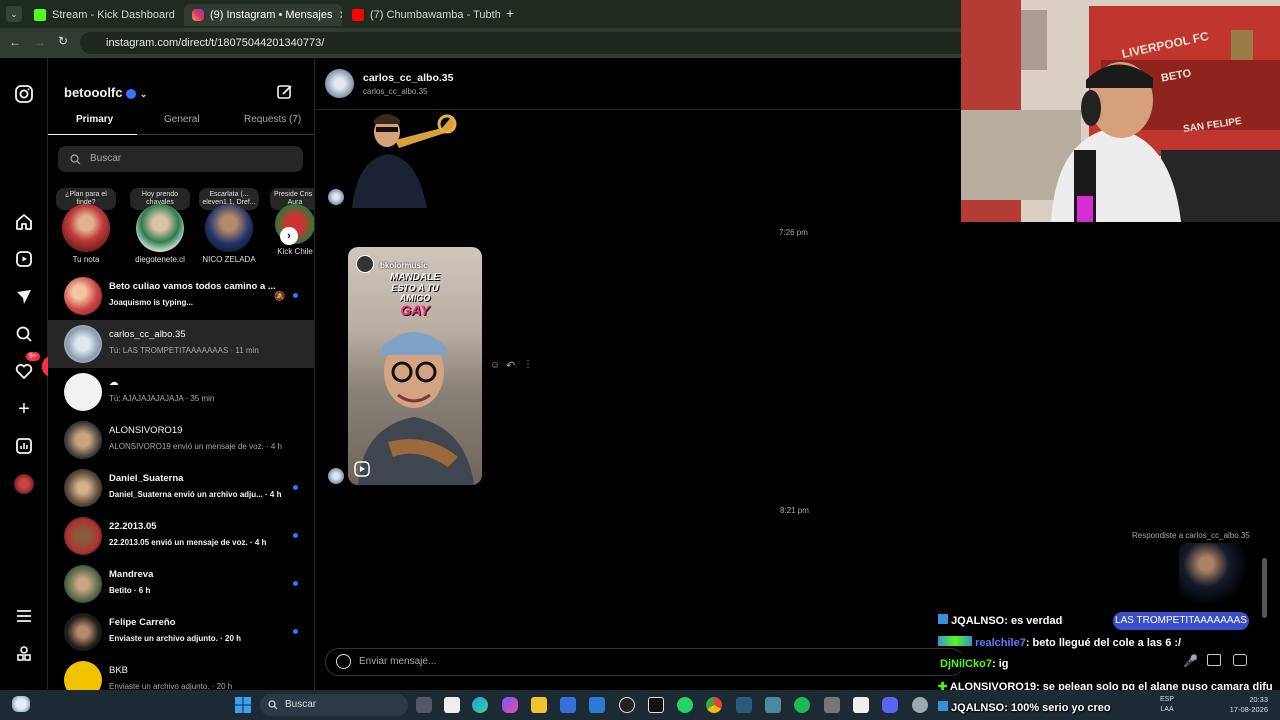  Describe the element at coordinates (1240, 660) in the screenshot. I see `sticker-icon` at that location.